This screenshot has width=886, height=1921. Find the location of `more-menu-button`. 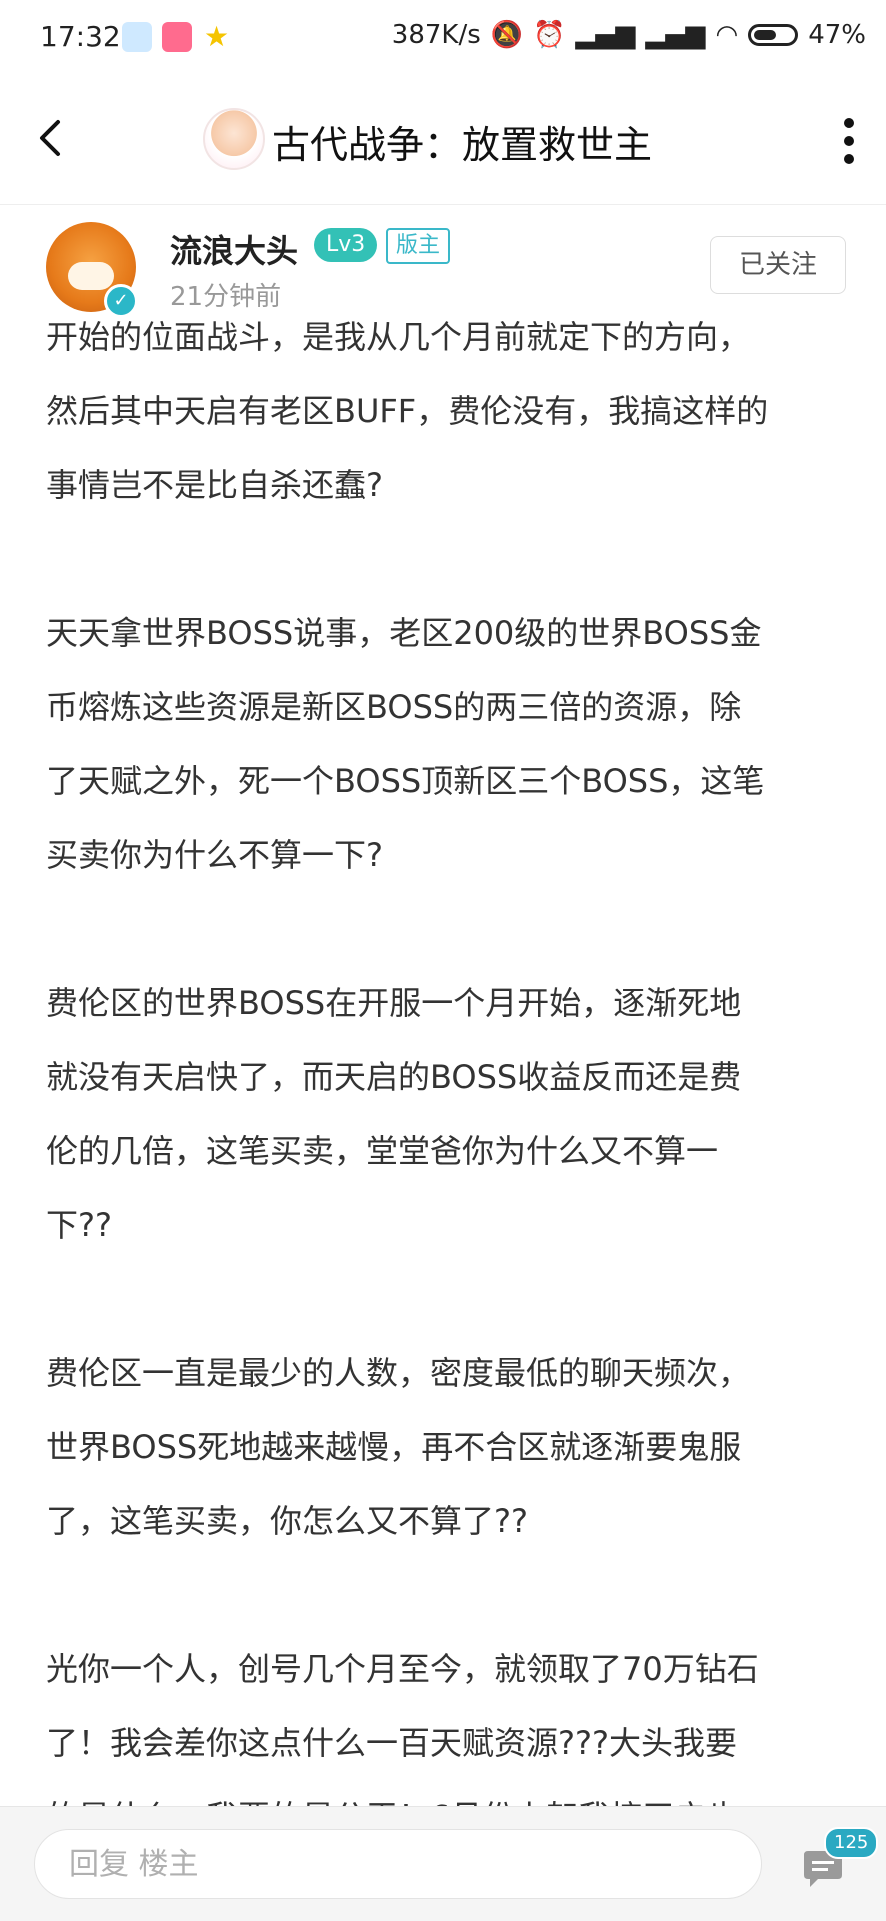

more-menu-button is located at coordinates (849, 142).